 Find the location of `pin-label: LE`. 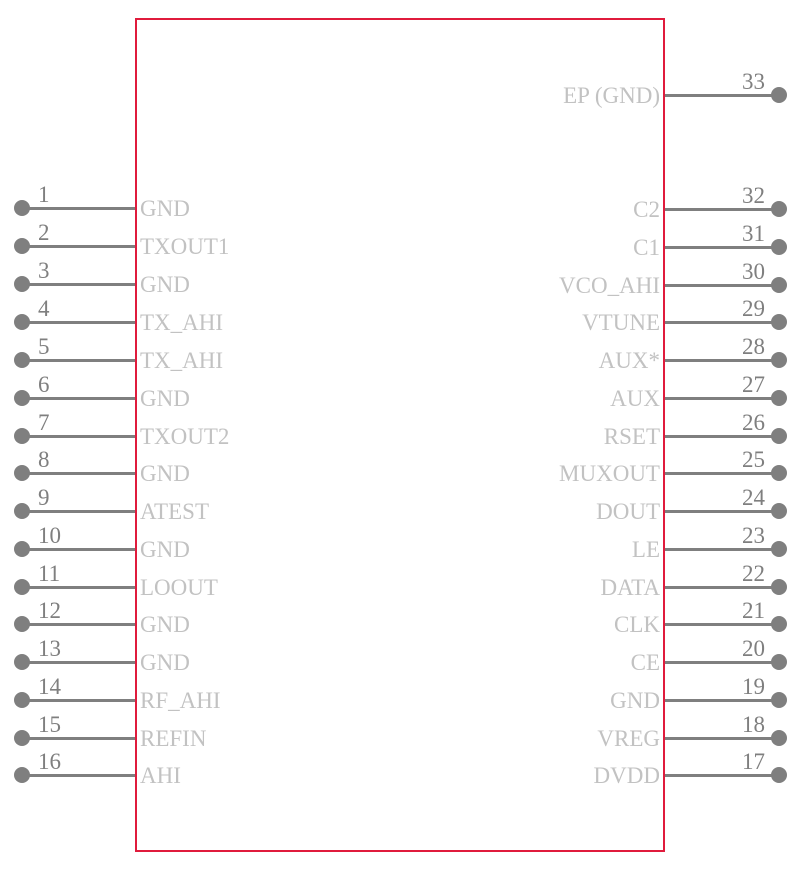

pin-label: LE is located at coordinates (645, 549).